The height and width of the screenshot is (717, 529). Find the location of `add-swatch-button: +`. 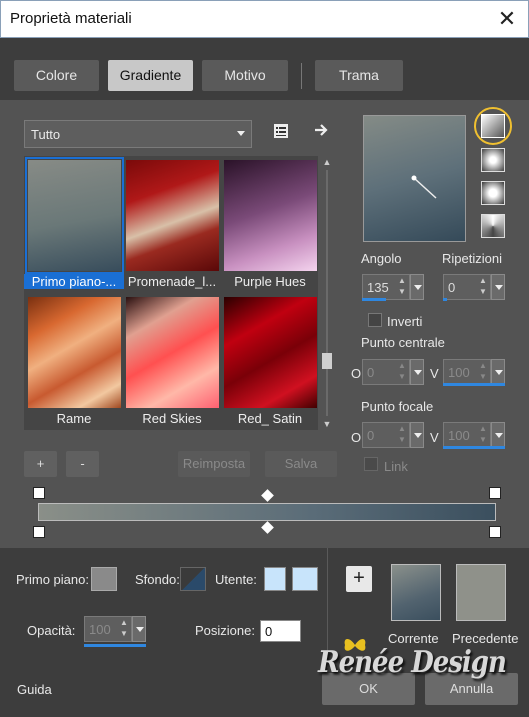

add-swatch-button: + is located at coordinates (359, 579).